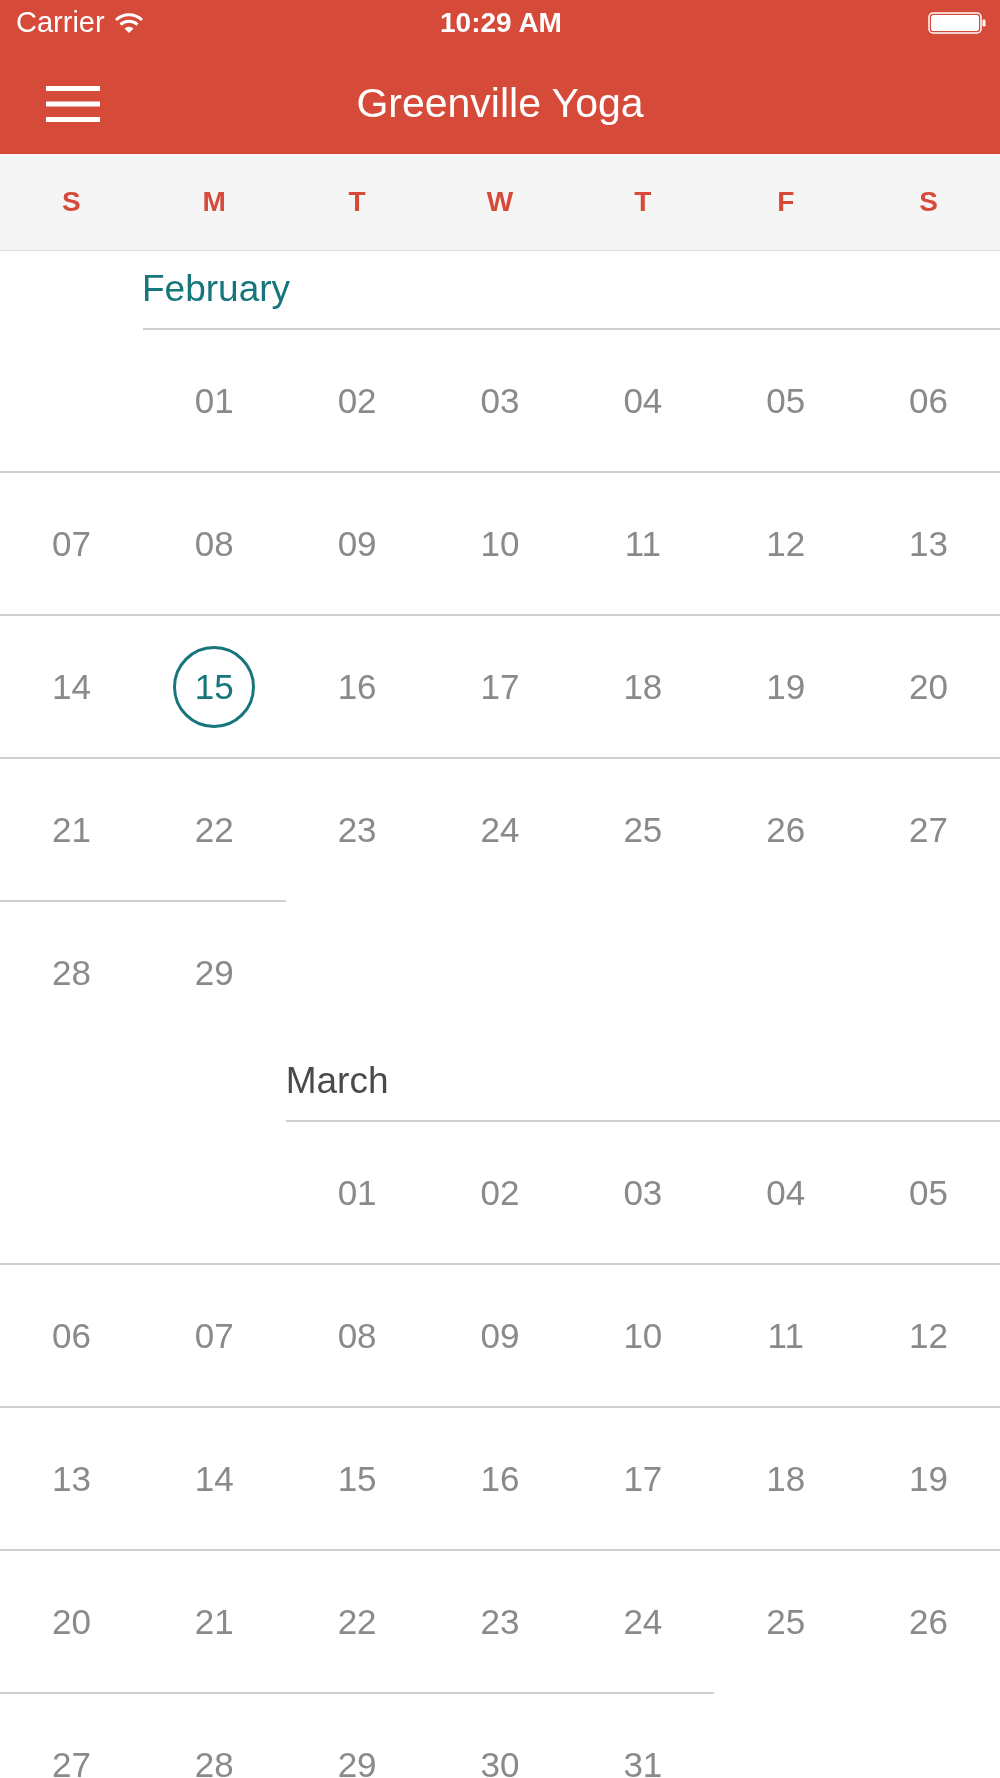 This screenshot has height=1778, width=1000. What do you see at coordinates (500, 103) in the screenshot?
I see `app-title: Greenville Yoga` at bounding box center [500, 103].